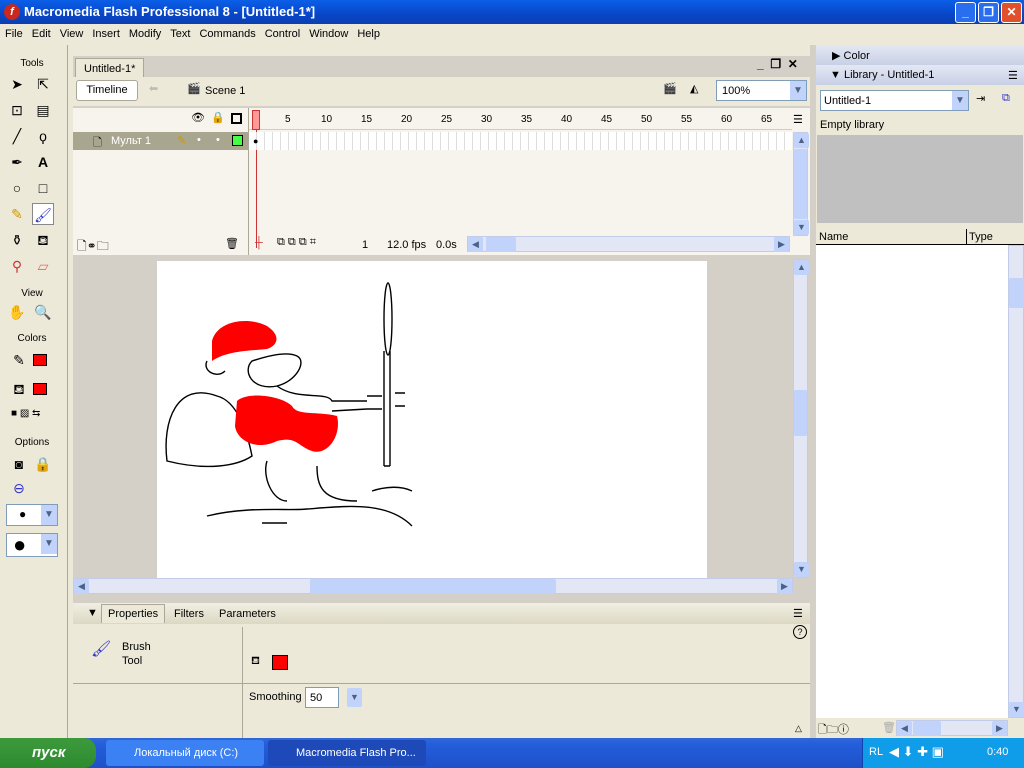  What do you see at coordinates (93, 247) in the screenshot?
I see `insert-layer-icons: 🗋⚭🗀` at bounding box center [93, 247].